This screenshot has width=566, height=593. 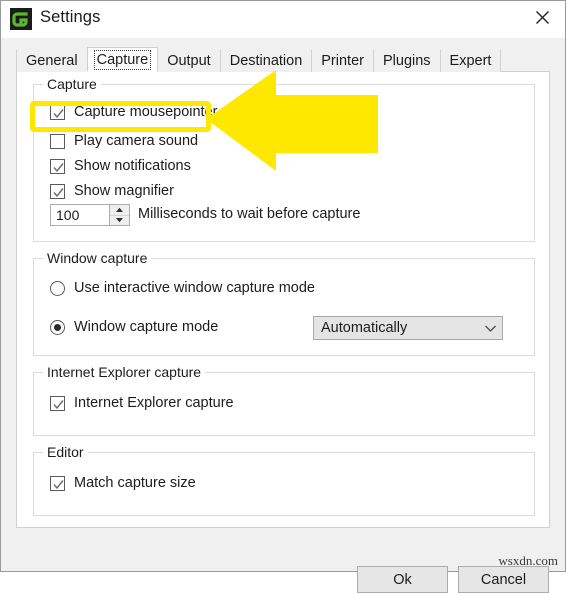 I want to click on checkbox-label: Capture mousepointer, so click(x=146, y=112).